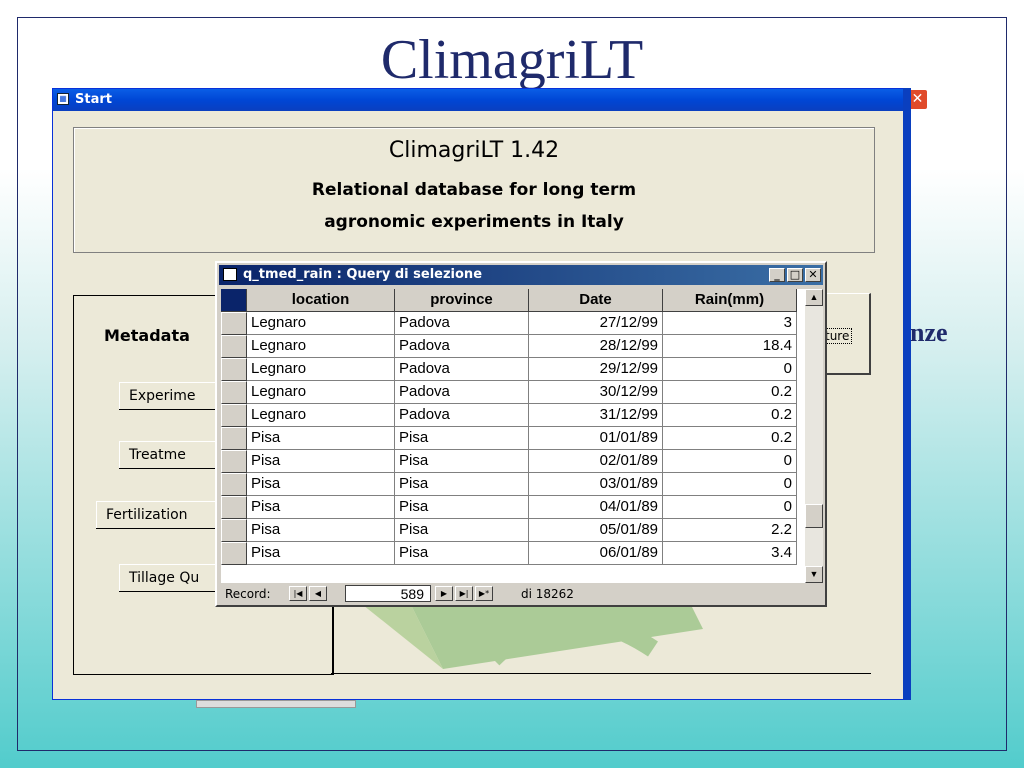  I want to click on scroll-thumb, so click(814, 516).